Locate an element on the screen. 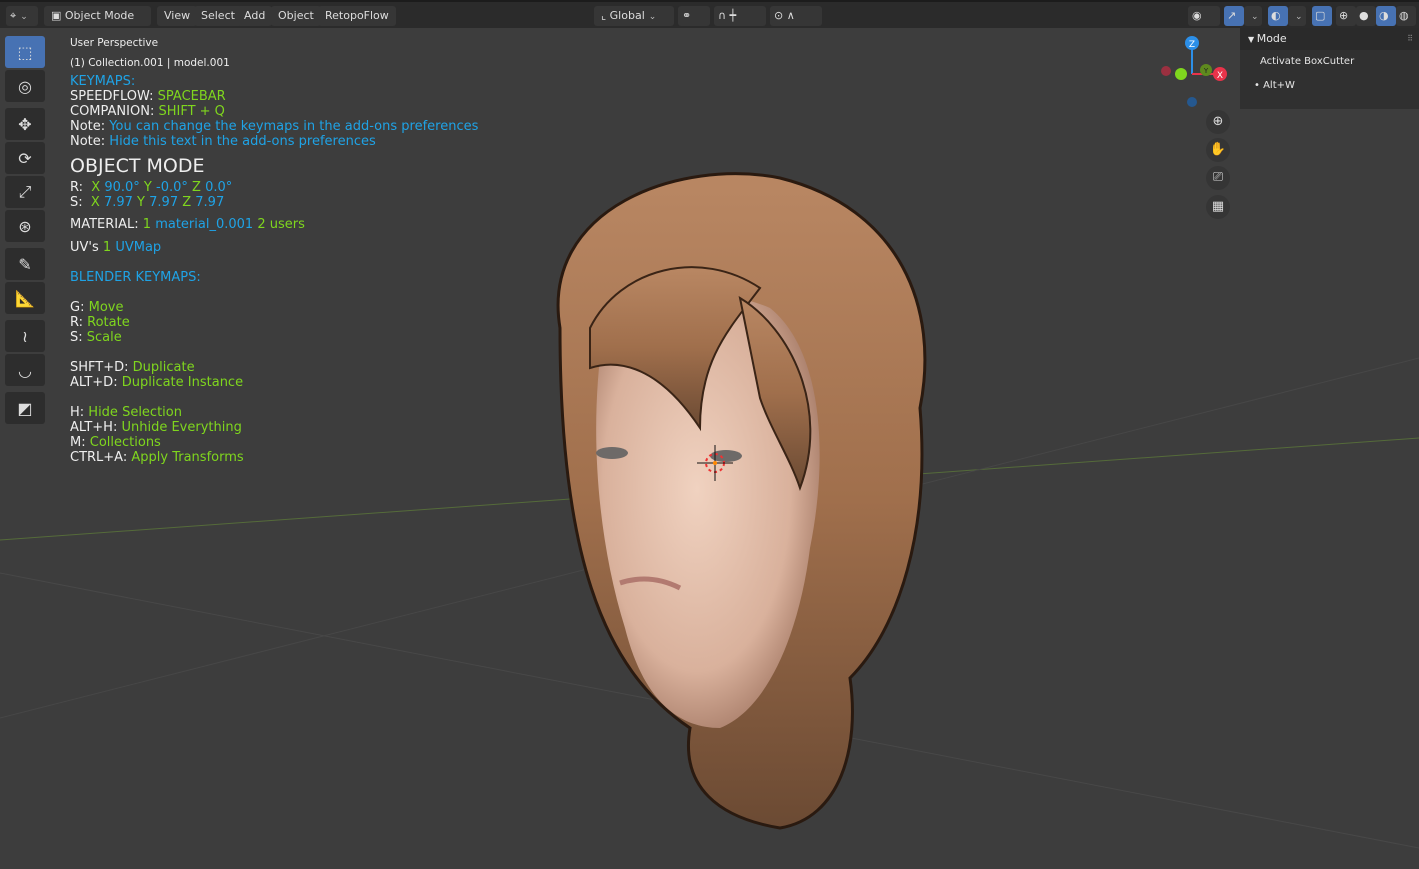 The height and width of the screenshot is (869, 1419). keymap-line: R: Rotate is located at coordinates (274, 322).